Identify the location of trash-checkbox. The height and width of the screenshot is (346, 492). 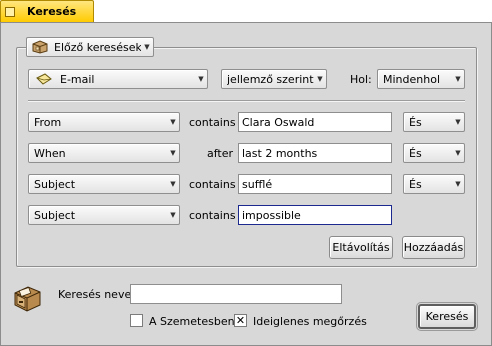
(136, 320).